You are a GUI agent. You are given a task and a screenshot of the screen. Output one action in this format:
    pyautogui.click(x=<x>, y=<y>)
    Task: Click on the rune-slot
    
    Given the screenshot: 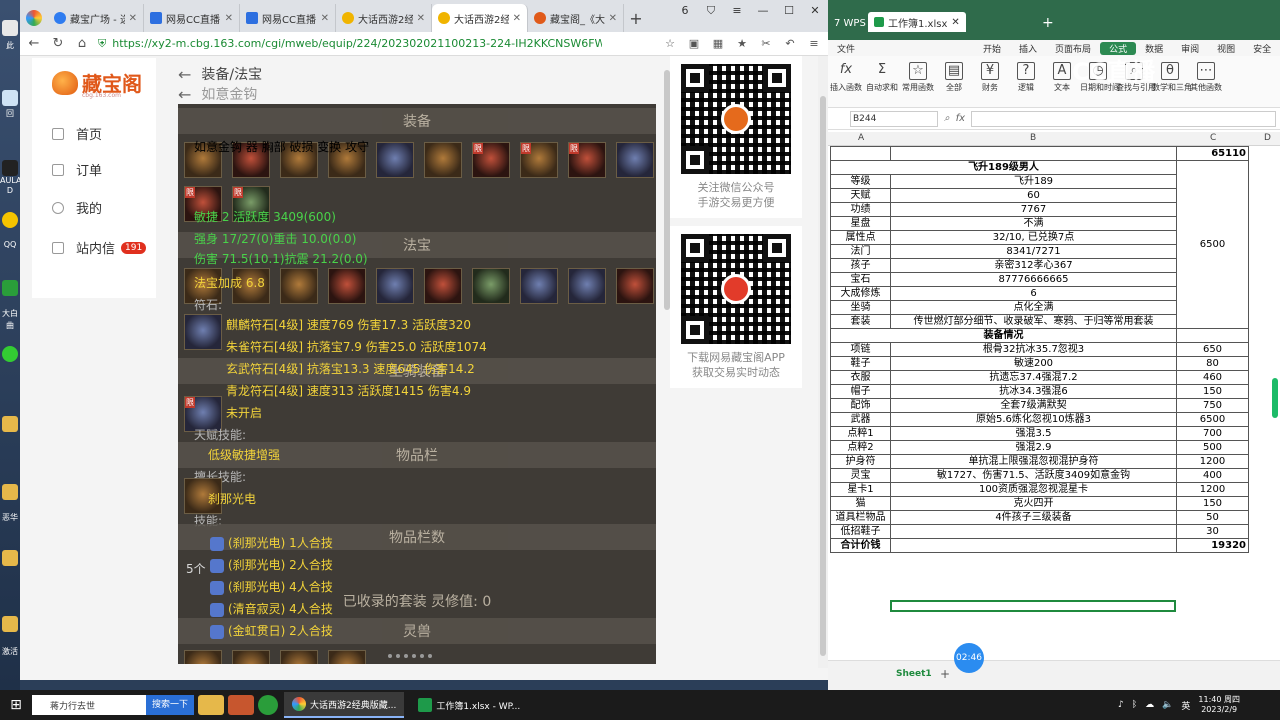 What is the action you would take?
    pyautogui.click(x=203, y=332)
    